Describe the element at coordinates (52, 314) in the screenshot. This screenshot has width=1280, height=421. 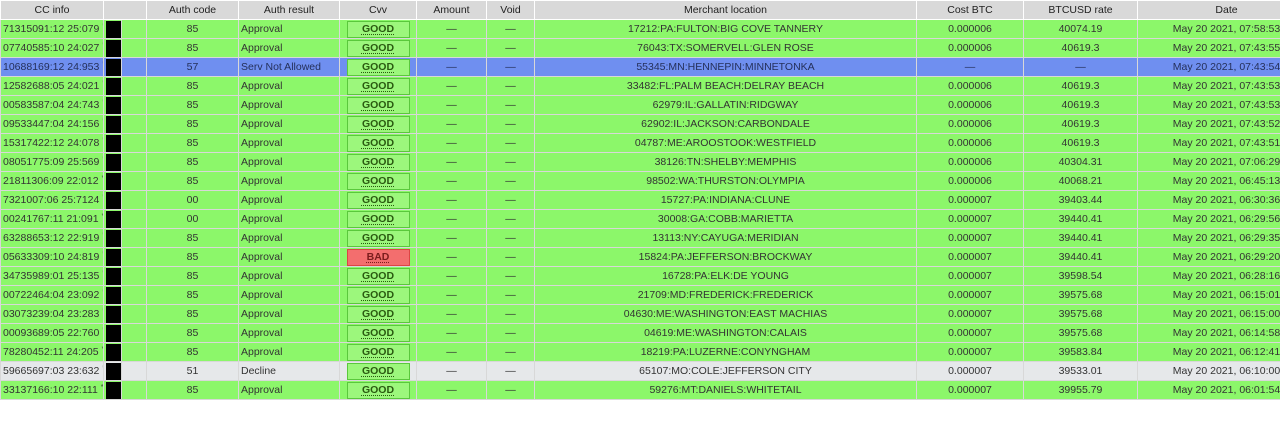
I see `cc-info-cell: 03073239:04 23:283*` at that location.